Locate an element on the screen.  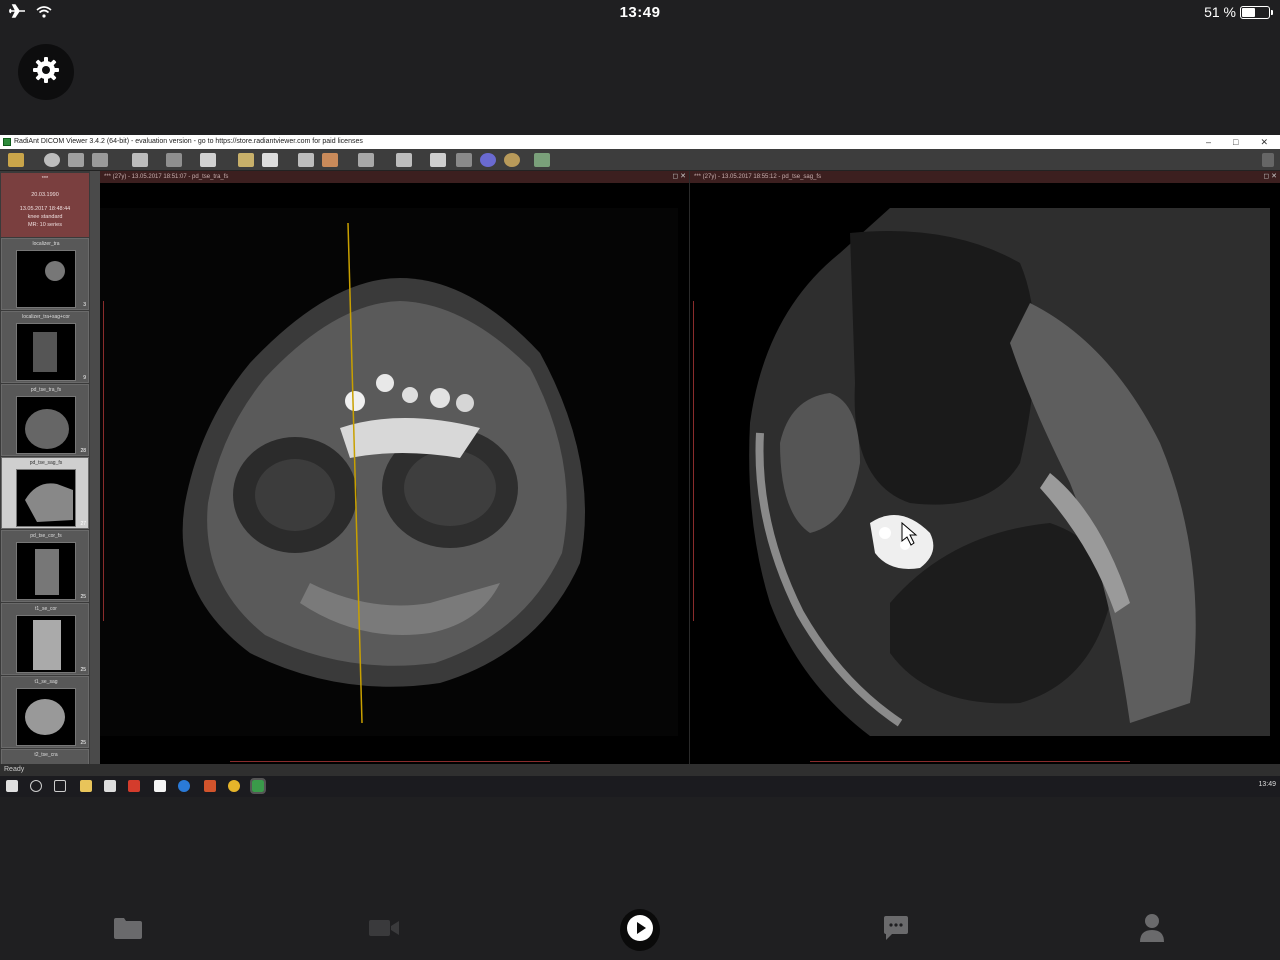
windows-start-icon is located at coordinates (12, 786).